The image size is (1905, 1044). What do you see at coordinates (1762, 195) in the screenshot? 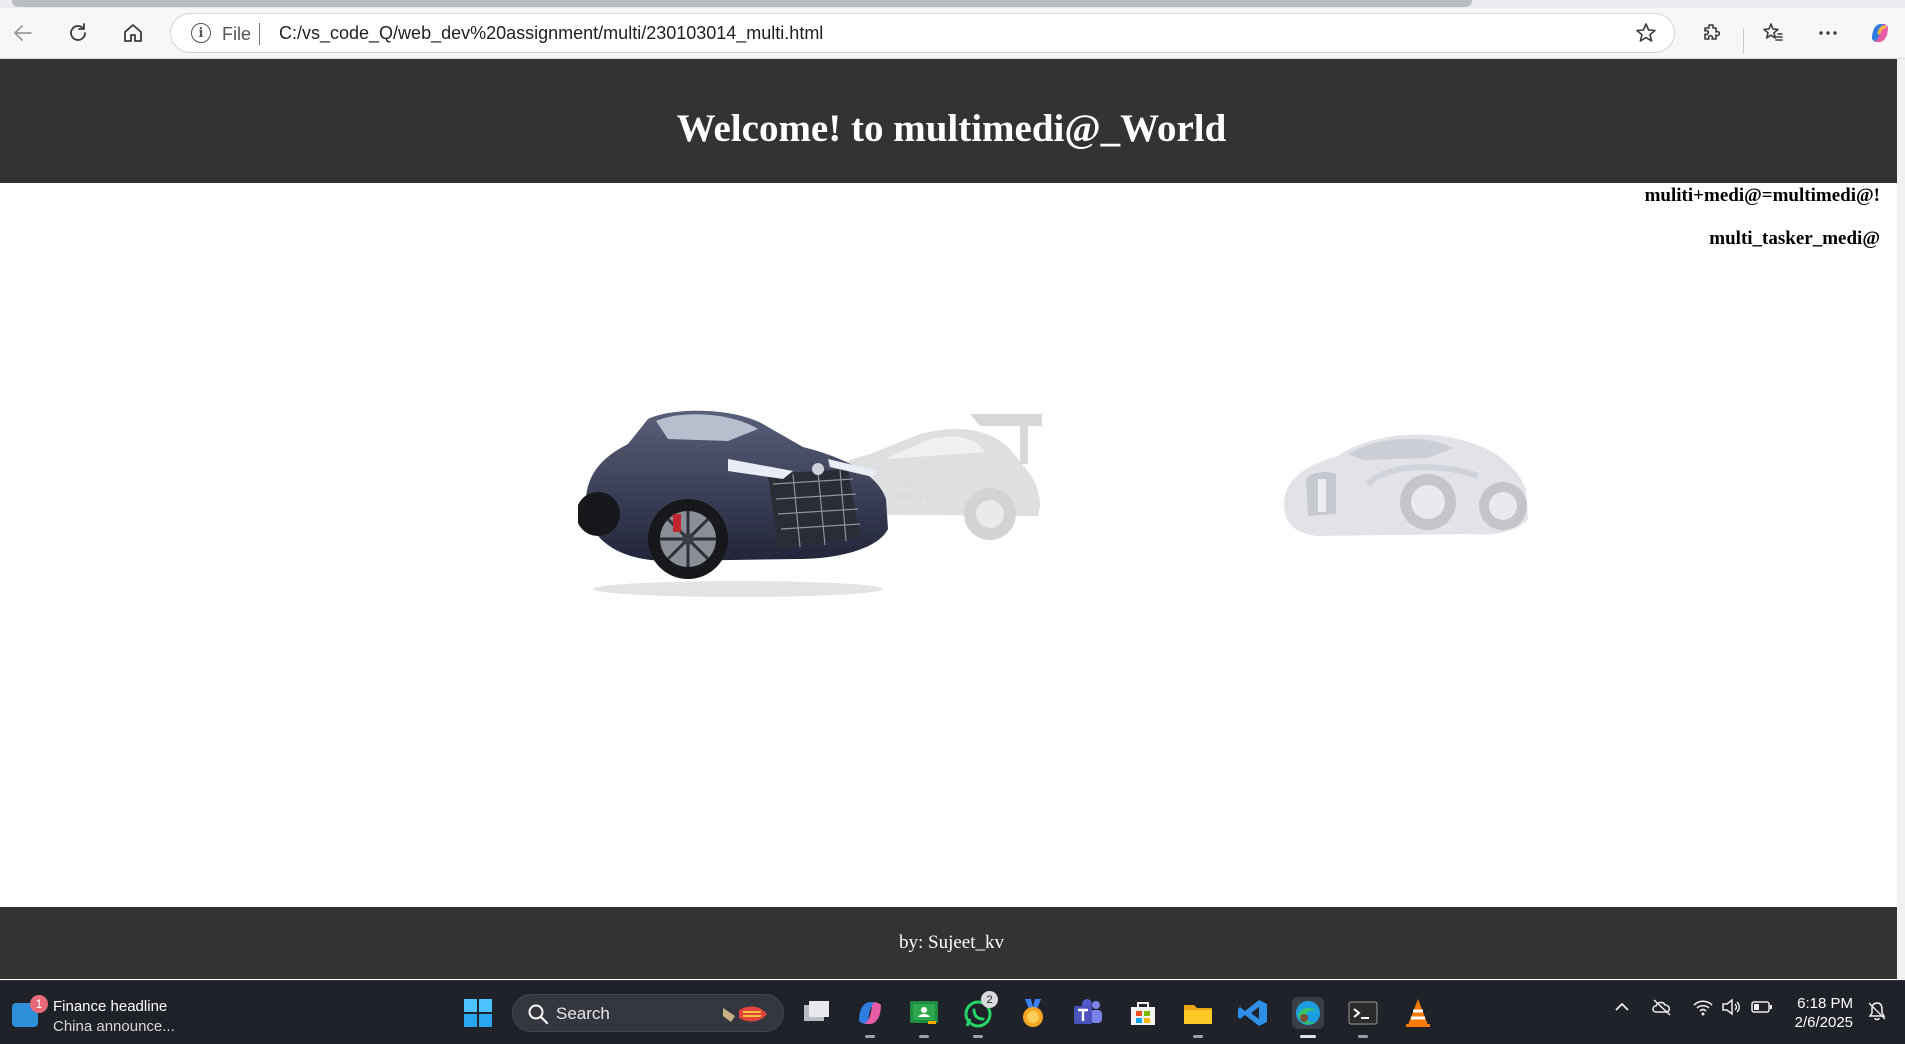
I see `tagline-1: muliti+medi@=multimedi@!` at bounding box center [1762, 195].